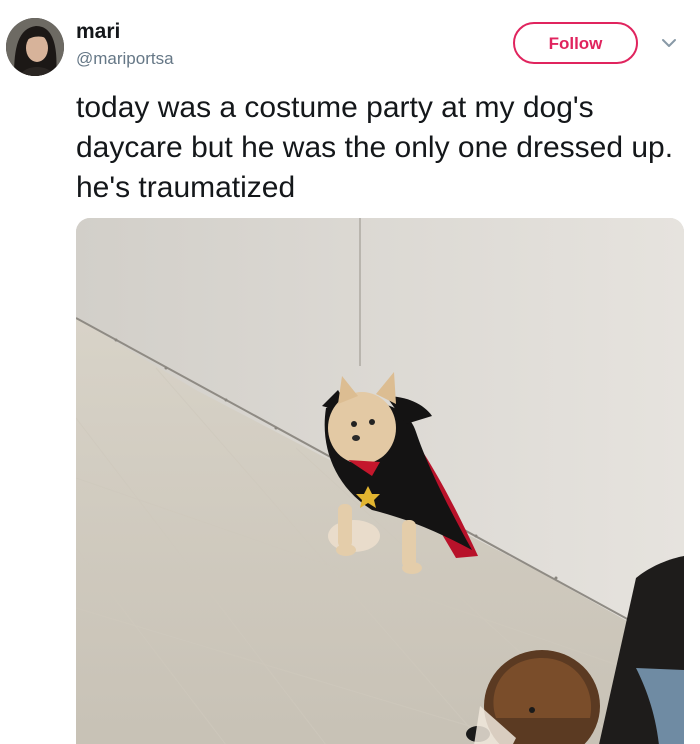 This screenshot has height=744, width=700. I want to click on follow-button: Follow, so click(575, 43).